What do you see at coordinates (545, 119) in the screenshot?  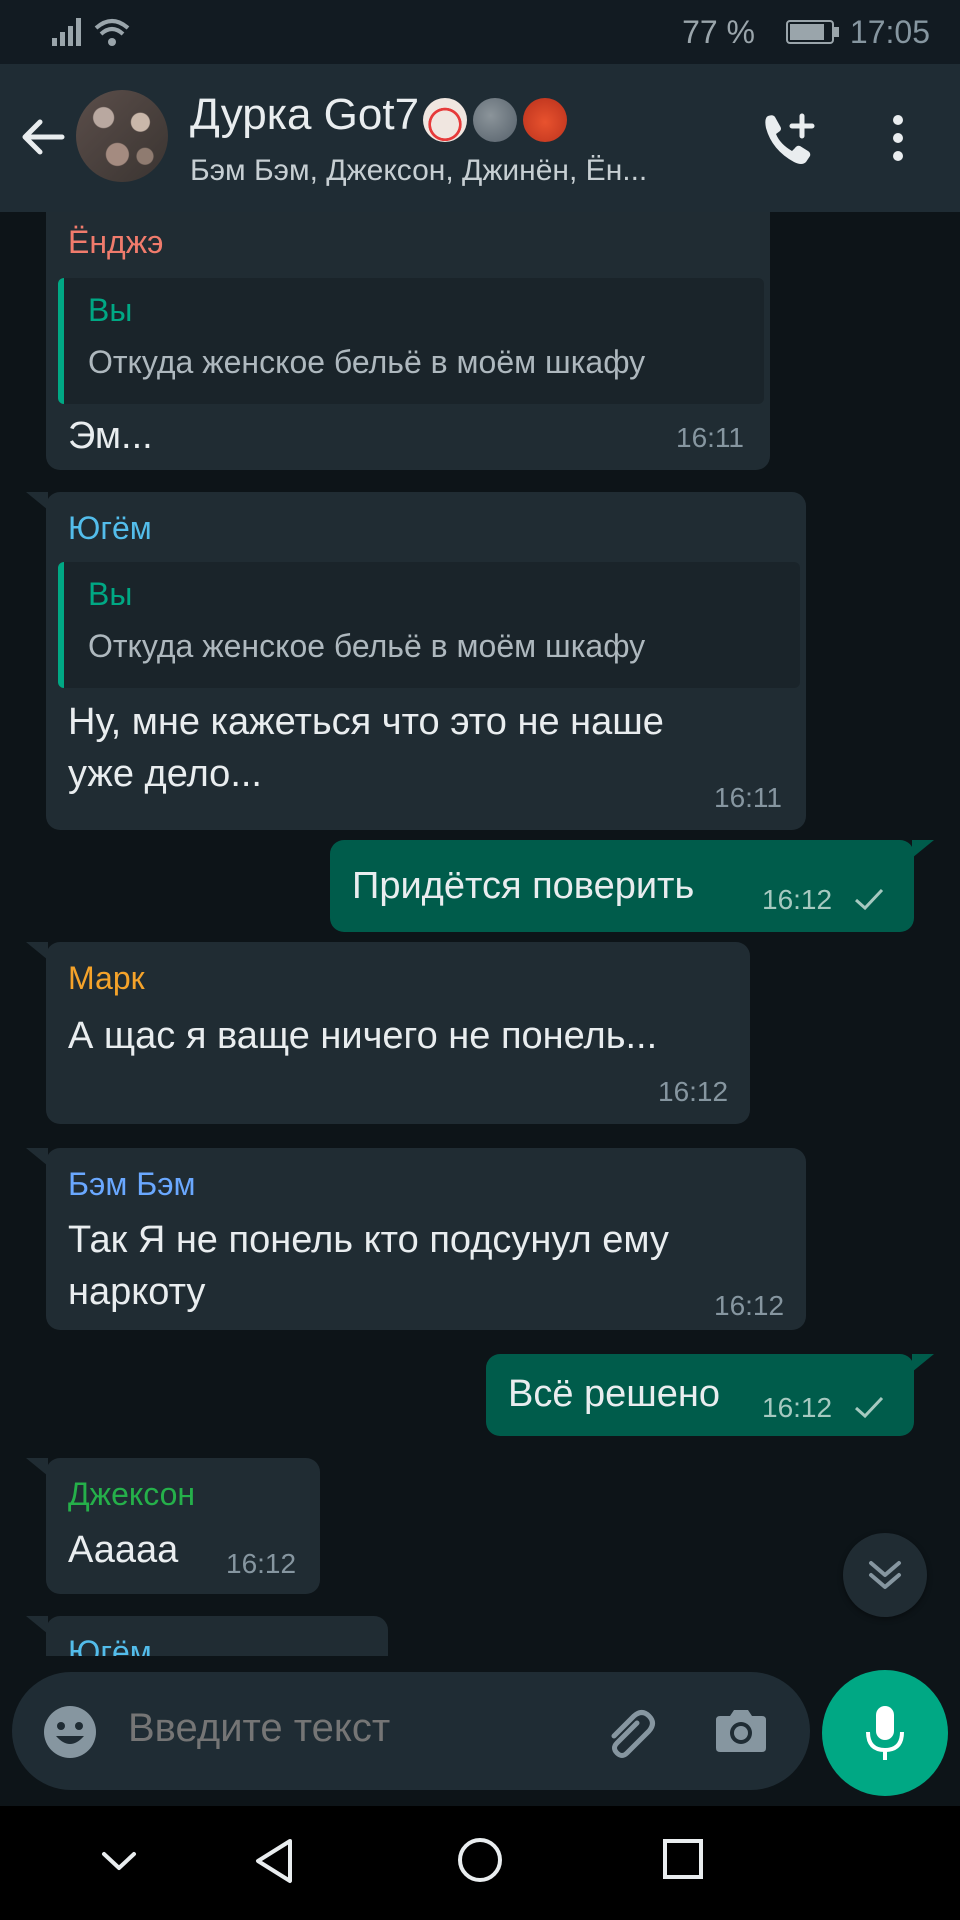 I see `devil-emoji-icon` at bounding box center [545, 119].